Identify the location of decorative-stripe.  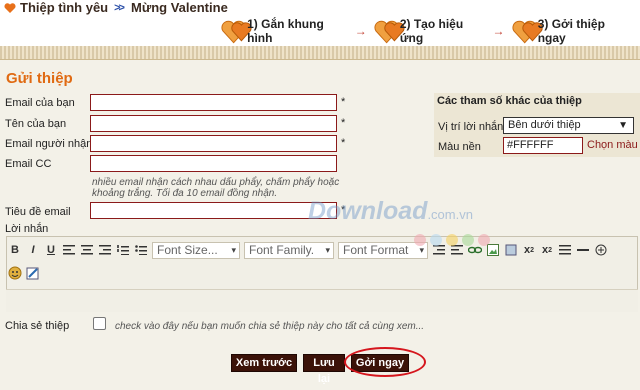
(320, 53).